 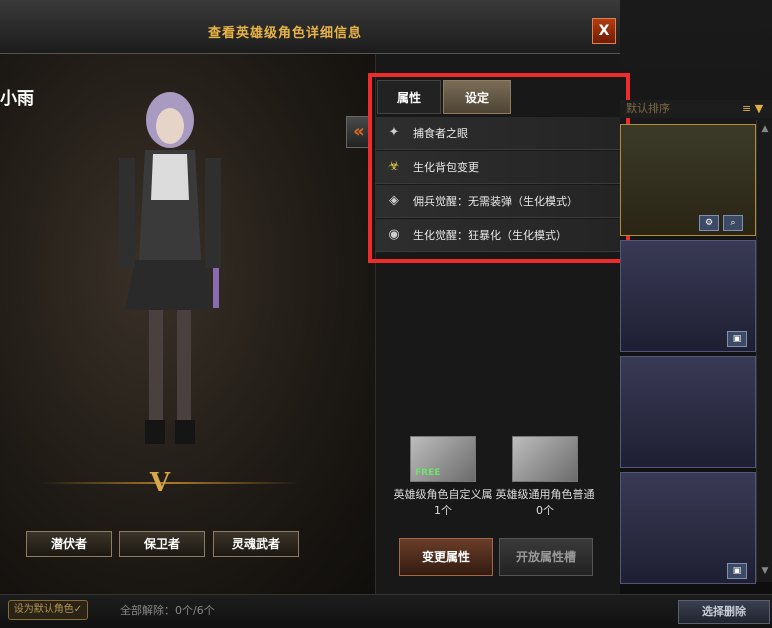 What do you see at coordinates (545, 494) in the screenshot?
I see `item-name: 英雄级通用角色普通` at bounding box center [545, 494].